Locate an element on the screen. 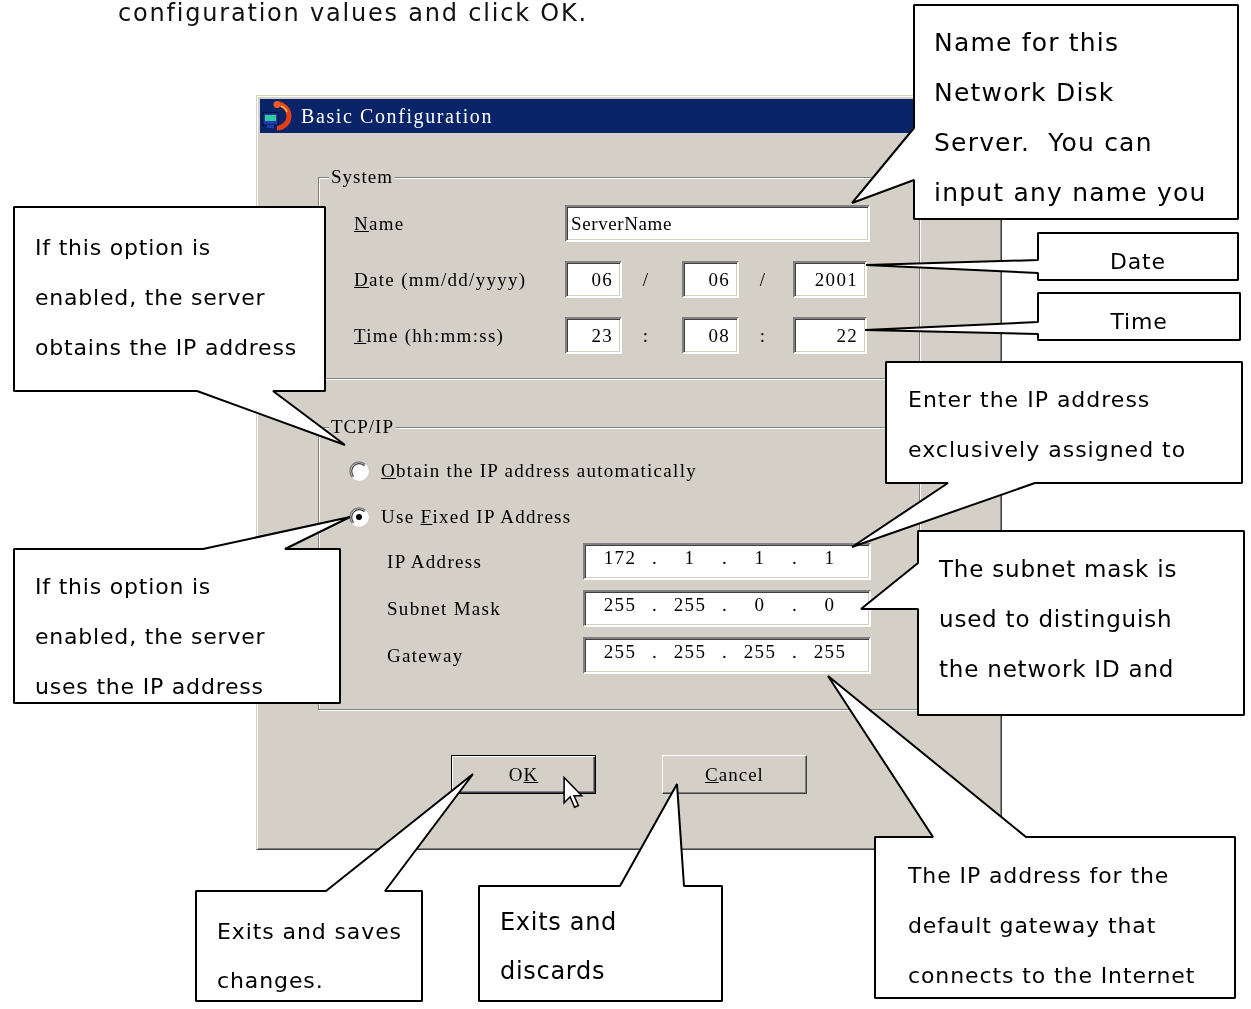  callout-text: Exits and saves changes. is located at coordinates (309, 956).